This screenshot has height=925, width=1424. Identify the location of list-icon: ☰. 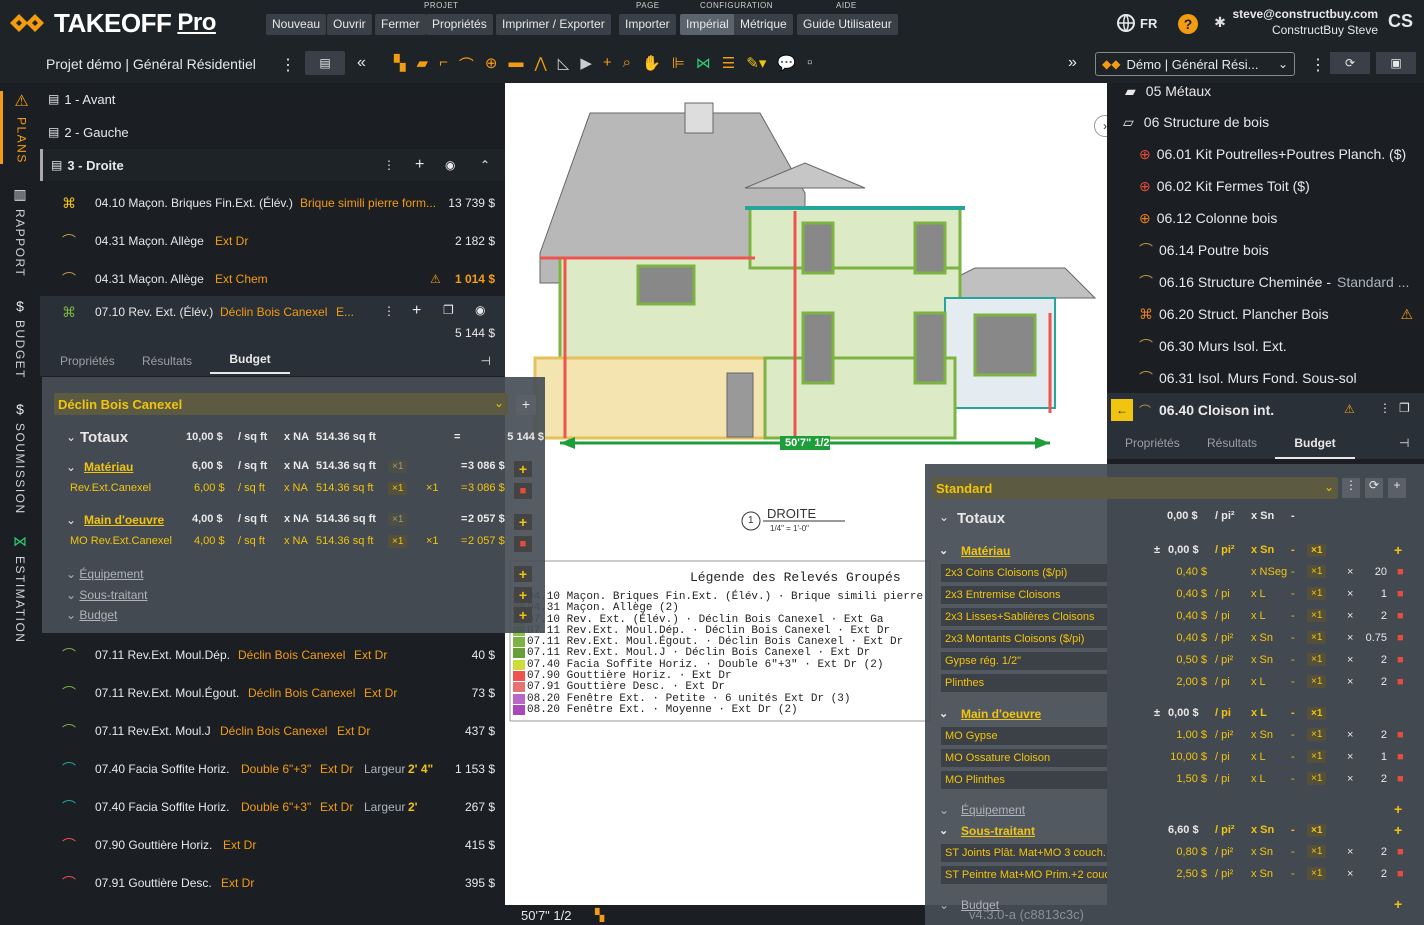
(728, 64).